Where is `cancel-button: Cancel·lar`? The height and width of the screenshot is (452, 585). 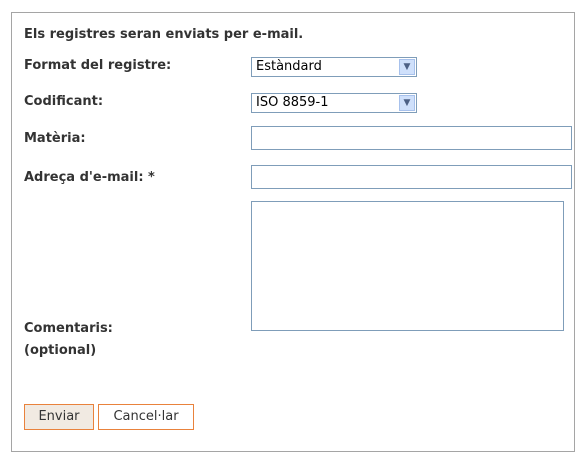
cancel-button: Cancel·lar is located at coordinates (146, 417).